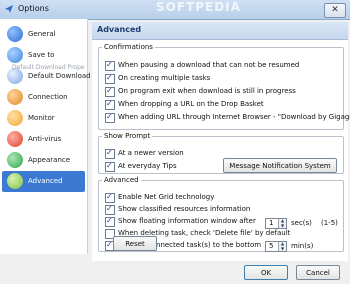 The height and width of the screenshot is (284, 350). Describe the element at coordinates (220, 31) in the screenshot. I see `panel-header: Advanced` at that location.